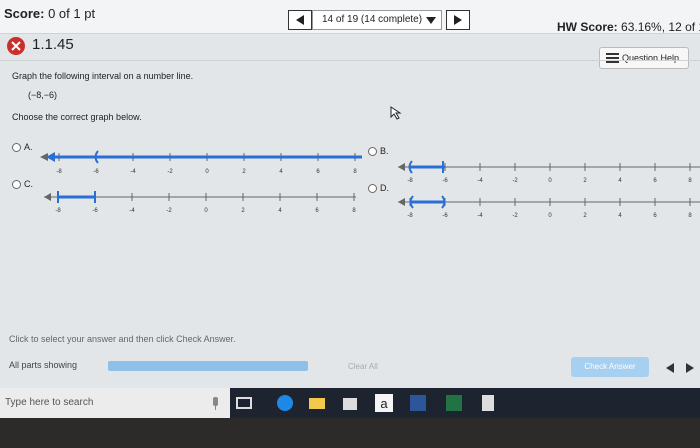 Image resolution: width=700 pixels, height=448 pixels. What do you see at coordinates (53, 44) in the screenshot?
I see `question-id: 1.1.45` at bounding box center [53, 44].